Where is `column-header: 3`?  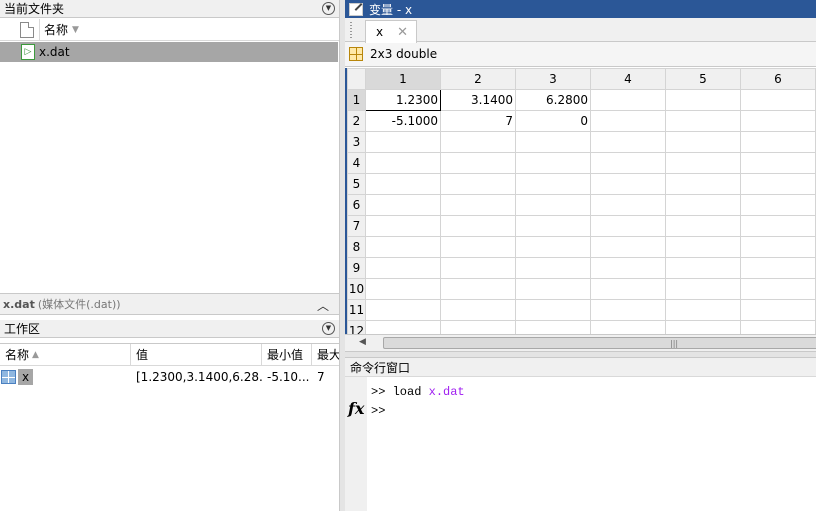
column-header: 3 is located at coordinates (553, 79).